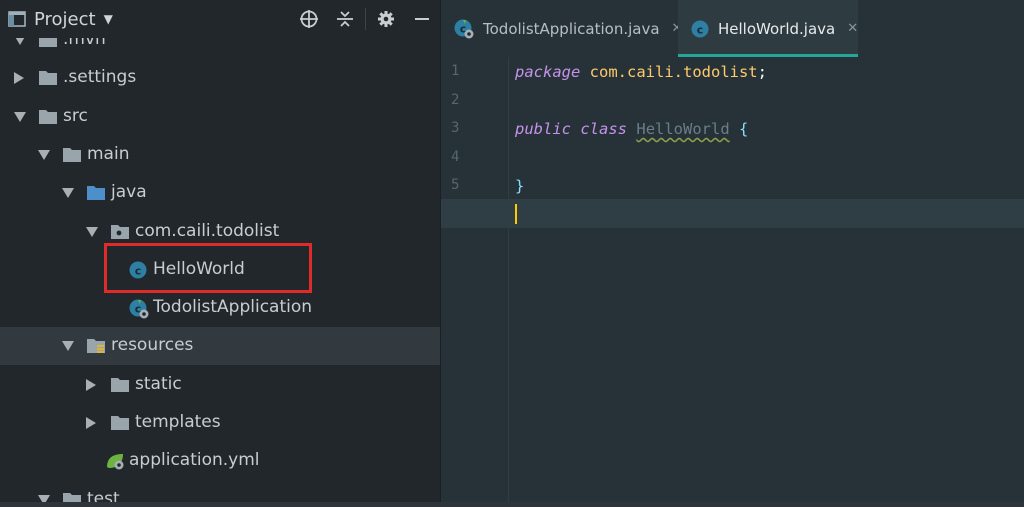  What do you see at coordinates (309, 19) in the screenshot?
I see `locate-icon` at bounding box center [309, 19].